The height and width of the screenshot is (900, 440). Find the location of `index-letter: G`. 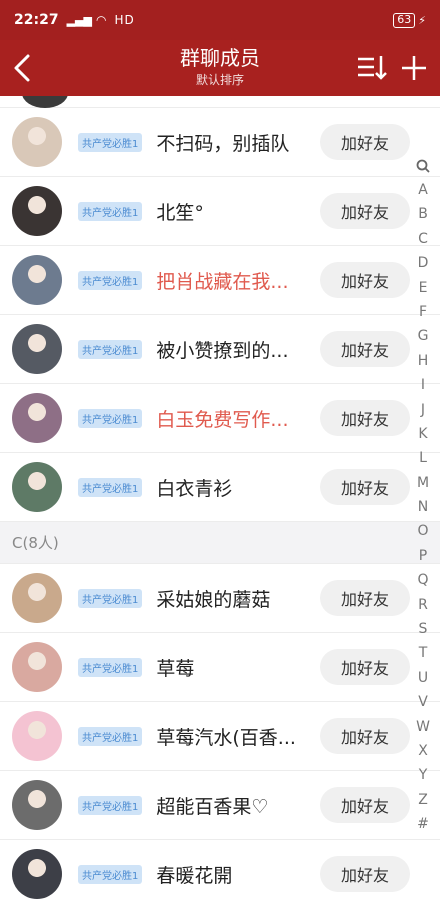

index-letter: G is located at coordinates (423, 336).